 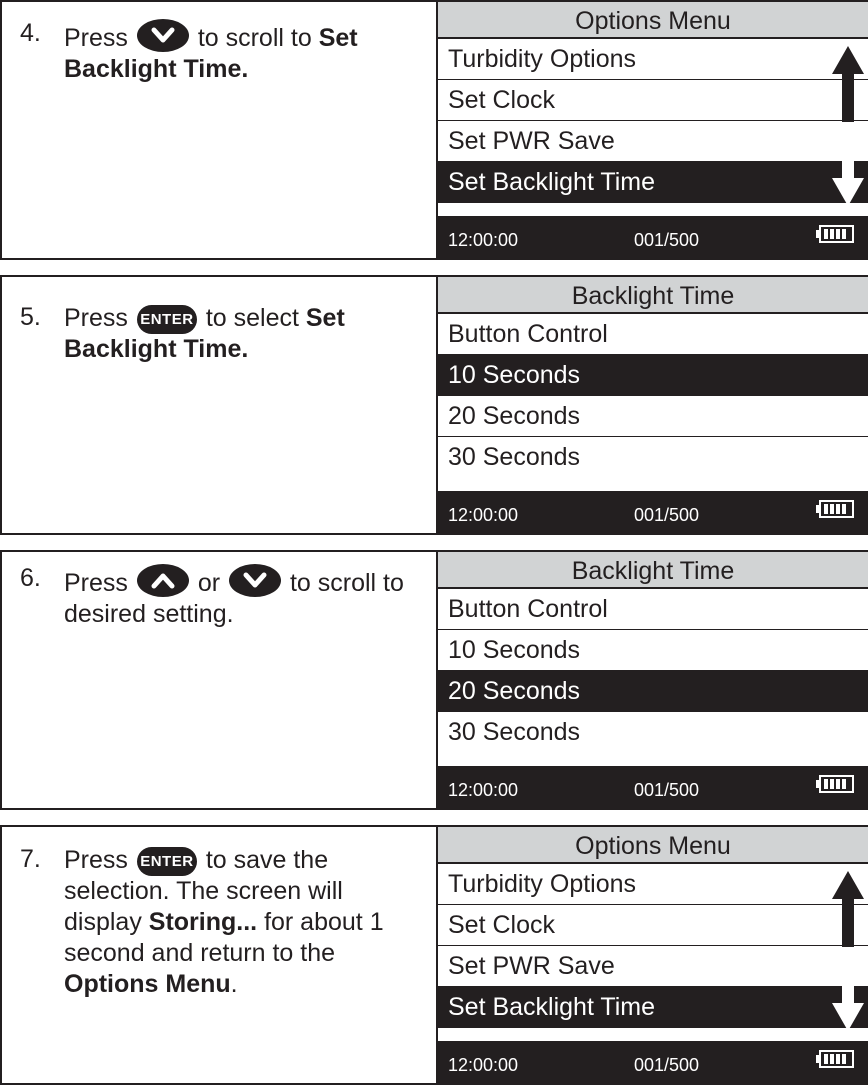 I want to click on instruction-text-part: or, so click(x=209, y=583).